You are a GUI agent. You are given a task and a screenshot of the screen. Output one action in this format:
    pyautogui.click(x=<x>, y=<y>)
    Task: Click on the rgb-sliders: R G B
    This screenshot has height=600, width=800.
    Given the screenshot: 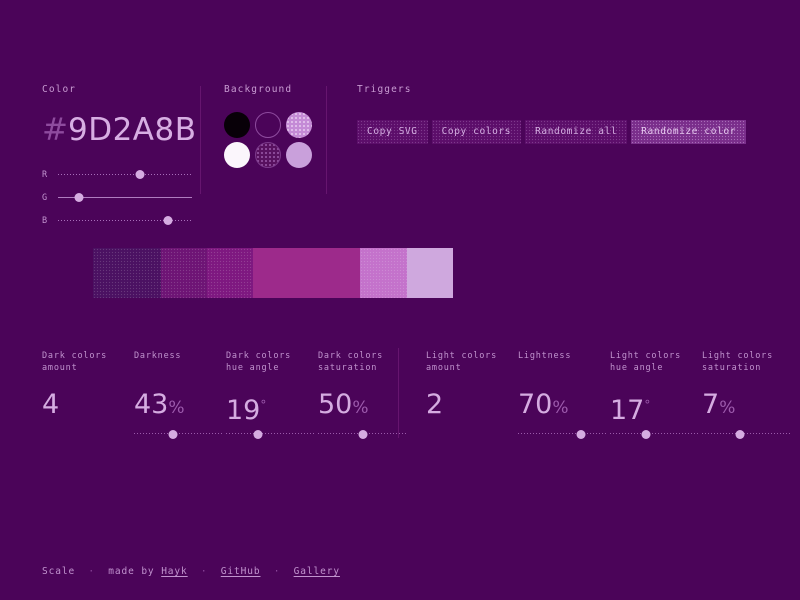 What is the action you would take?
    pyautogui.click(x=117, y=198)
    